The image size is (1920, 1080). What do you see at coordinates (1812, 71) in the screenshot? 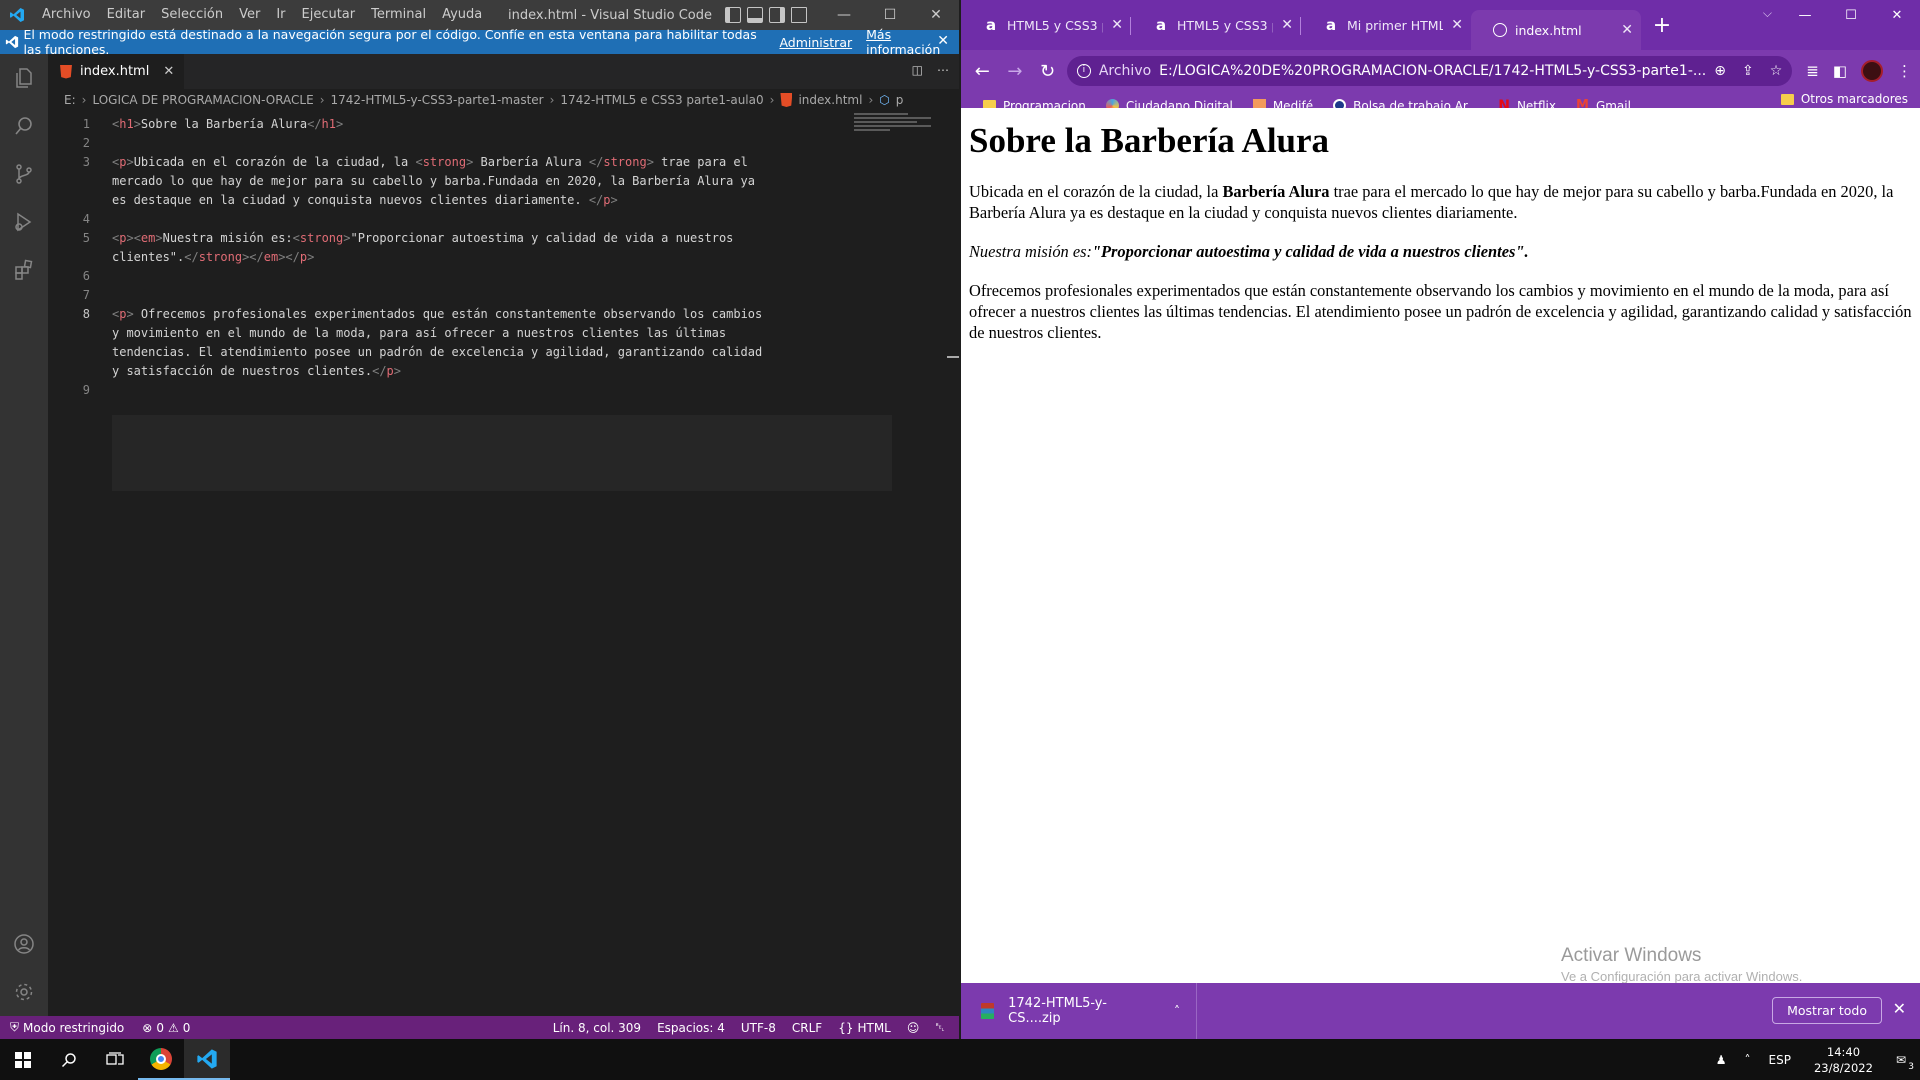
I see `media-controls-icon: ≣` at bounding box center [1812, 71].